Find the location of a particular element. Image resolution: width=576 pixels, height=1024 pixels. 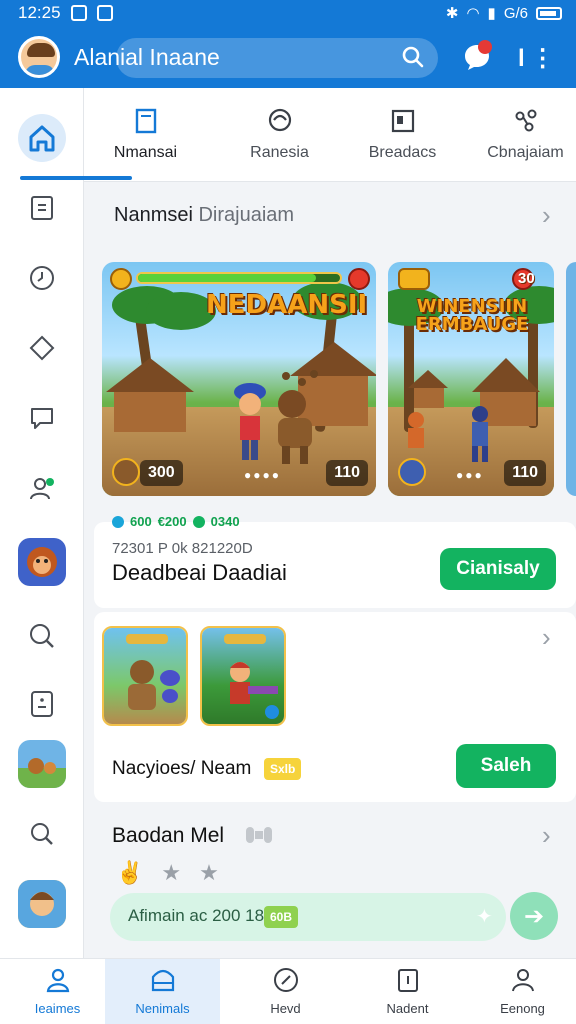

nav-nenimals: Nenimals is located at coordinates (162, 991).